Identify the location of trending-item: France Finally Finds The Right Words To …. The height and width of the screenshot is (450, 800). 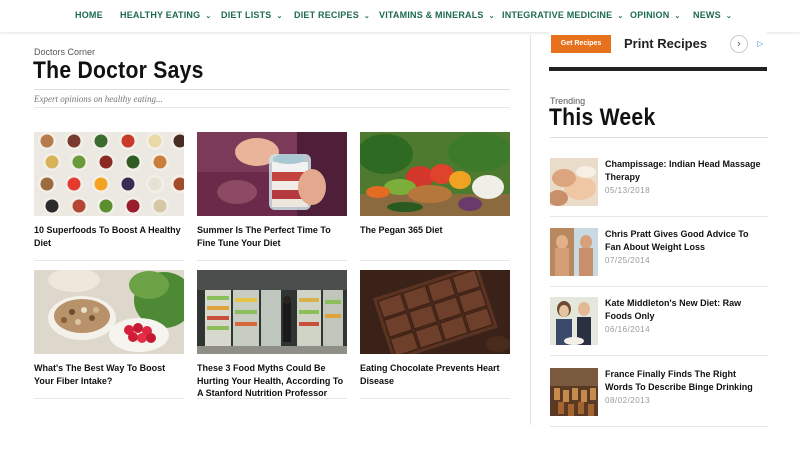
(659, 397).